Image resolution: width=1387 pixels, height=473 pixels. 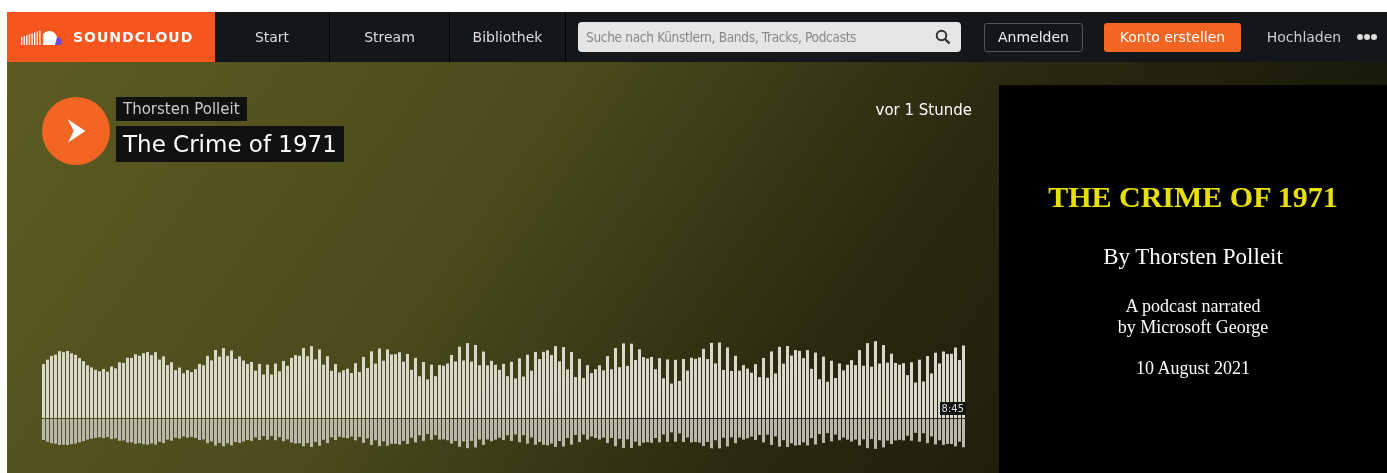 What do you see at coordinates (1304, 37) in the screenshot?
I see `upload-link: Hochladen` at bounding box center [1304, 37].